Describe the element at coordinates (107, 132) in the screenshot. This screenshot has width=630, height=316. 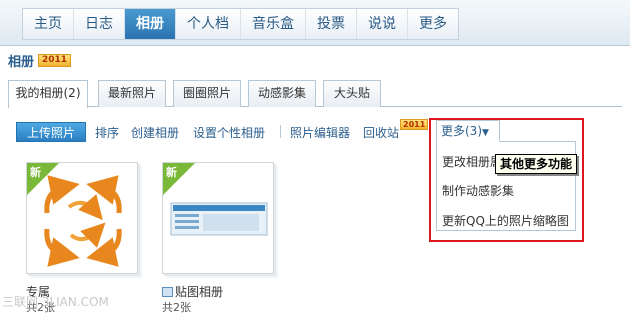
I see `sort-link: 排序` at that location.